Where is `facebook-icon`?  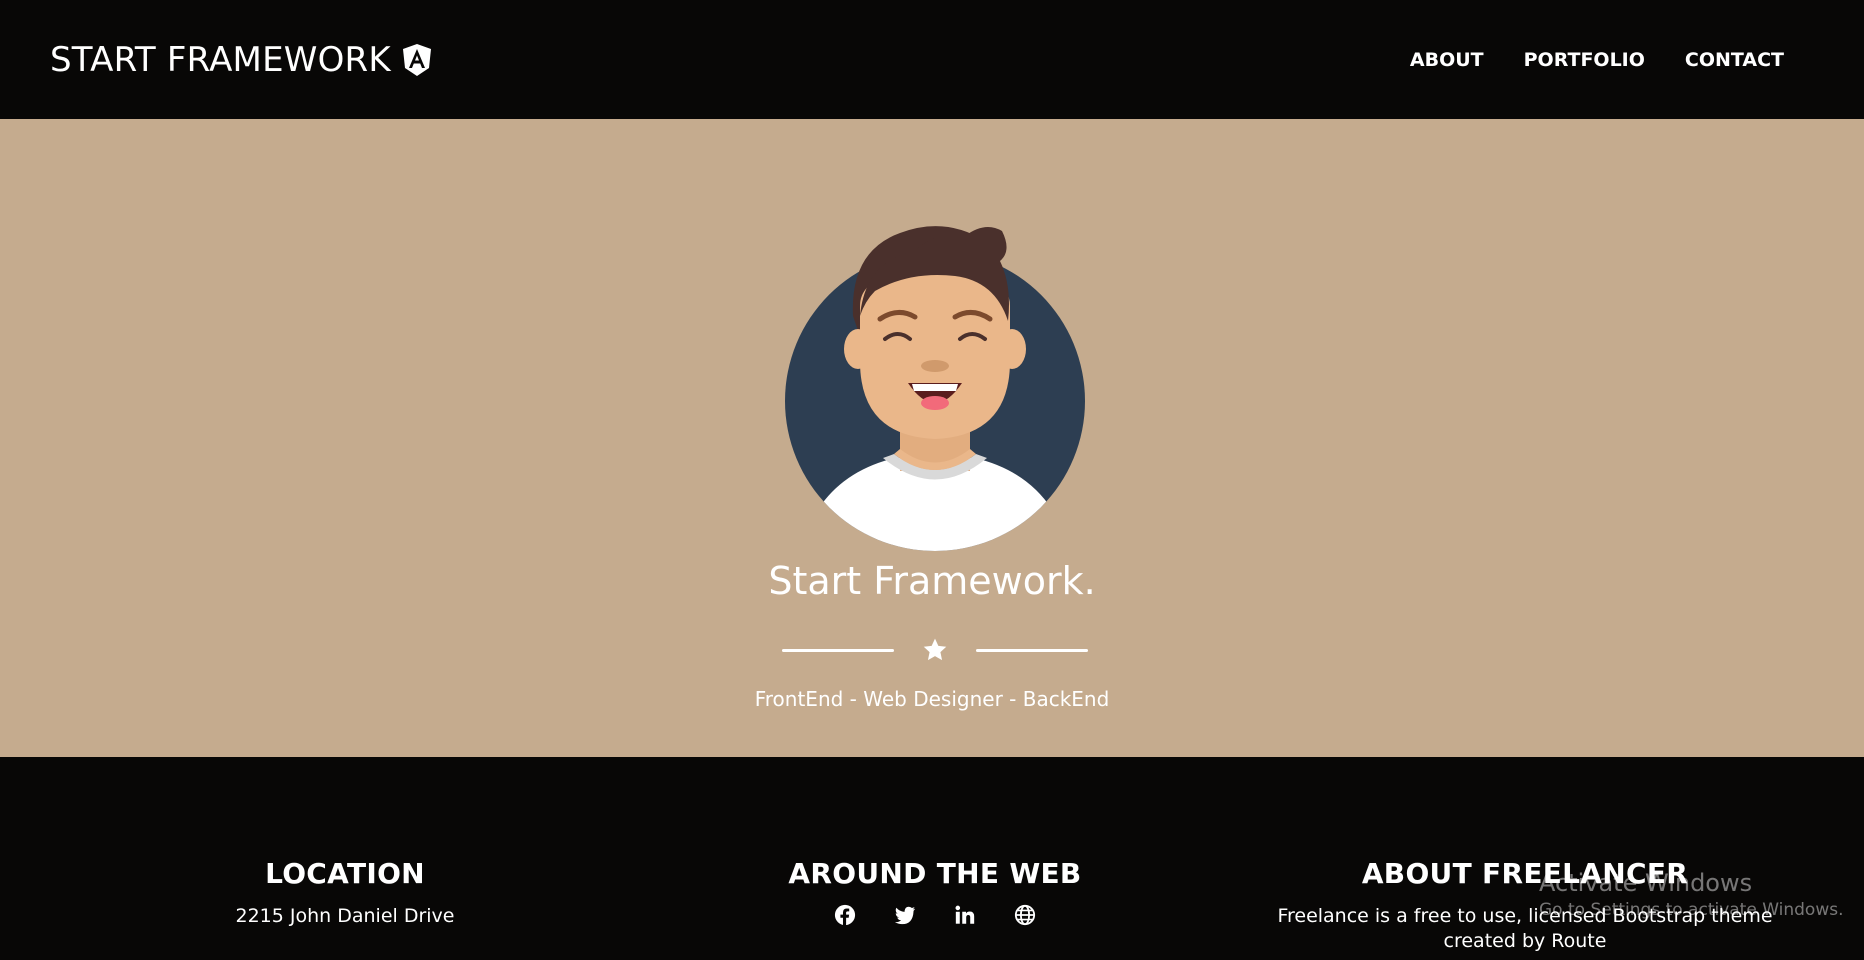
facebook-icon is located at coordinates (845, 915).